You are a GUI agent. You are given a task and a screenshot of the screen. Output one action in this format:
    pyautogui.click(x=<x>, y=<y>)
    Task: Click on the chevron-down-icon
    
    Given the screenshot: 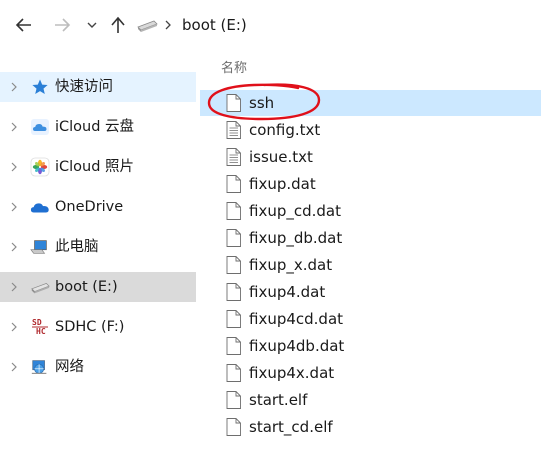 What is the action you would take?
    pyautogui.click(x=92, y=25)
    